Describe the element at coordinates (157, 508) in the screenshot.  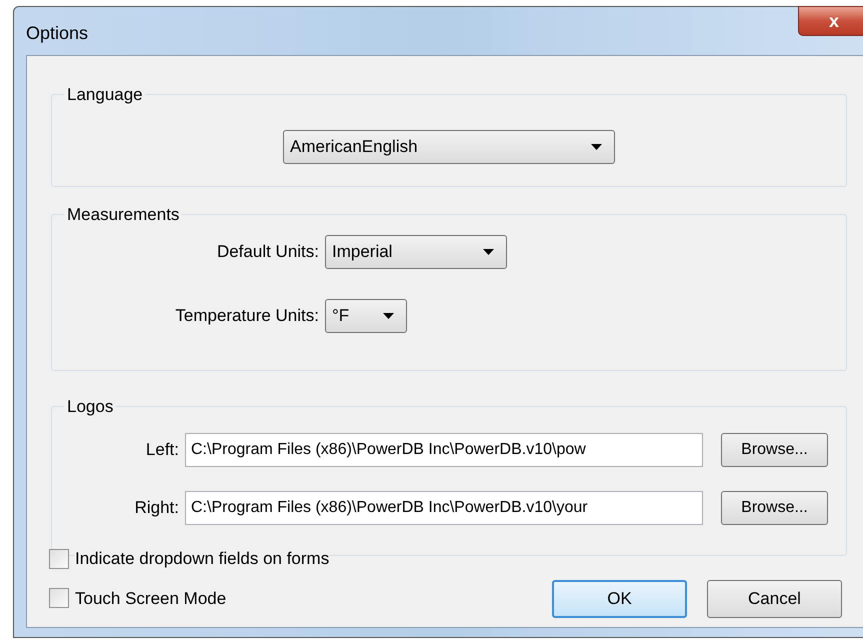
I see `field-label: Right:` at that location.